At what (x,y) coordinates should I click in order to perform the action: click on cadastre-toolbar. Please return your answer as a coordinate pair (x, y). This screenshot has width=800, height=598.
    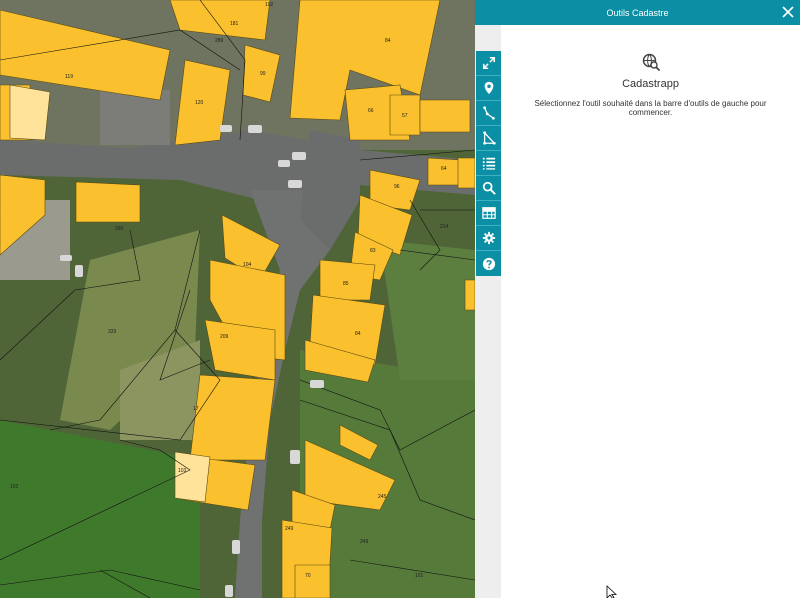
    Looking at the image, I should click on (488, 163).